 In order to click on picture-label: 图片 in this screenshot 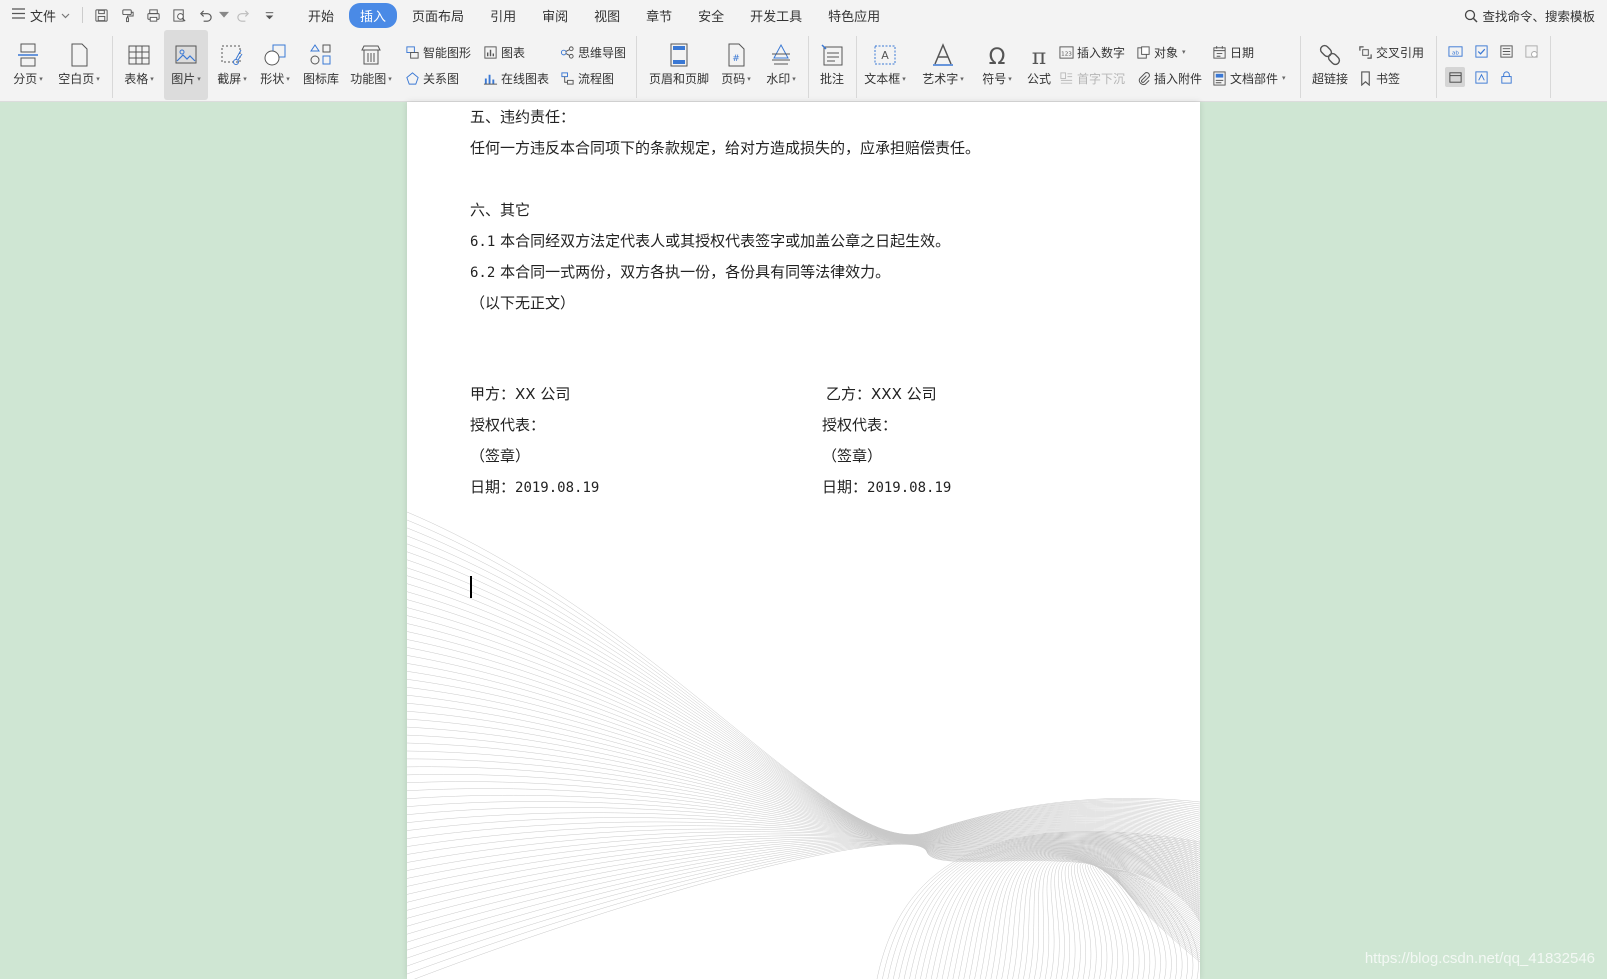, I will do `click(183, 79)`.